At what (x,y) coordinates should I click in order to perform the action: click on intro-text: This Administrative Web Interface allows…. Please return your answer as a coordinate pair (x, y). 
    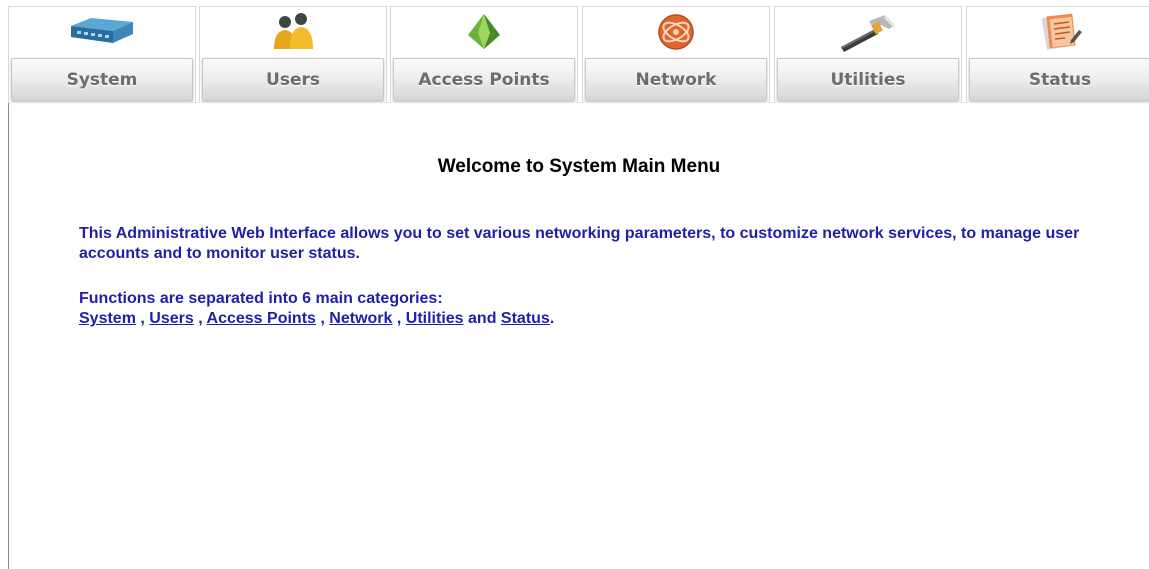
    Looking at the image, I should click on (579, 243).